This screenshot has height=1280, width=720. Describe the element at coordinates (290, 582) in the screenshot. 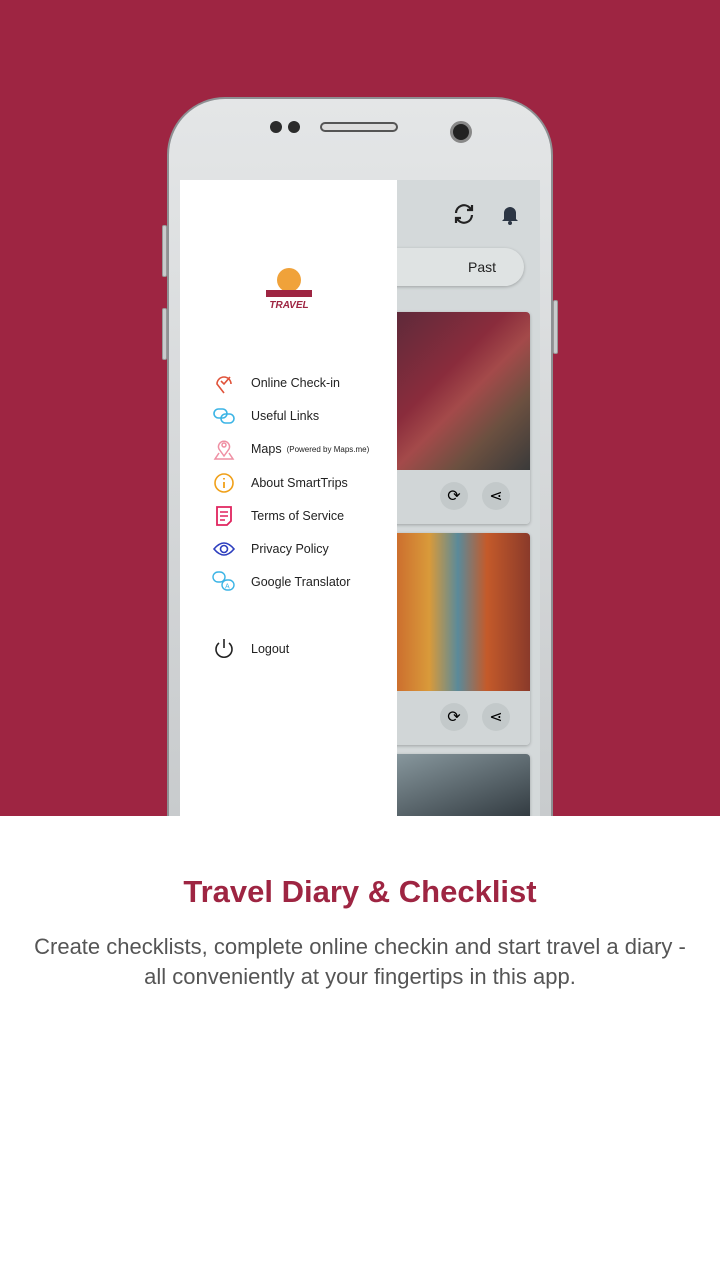

I see `menu-item-translator: A Google Translator` at that location.